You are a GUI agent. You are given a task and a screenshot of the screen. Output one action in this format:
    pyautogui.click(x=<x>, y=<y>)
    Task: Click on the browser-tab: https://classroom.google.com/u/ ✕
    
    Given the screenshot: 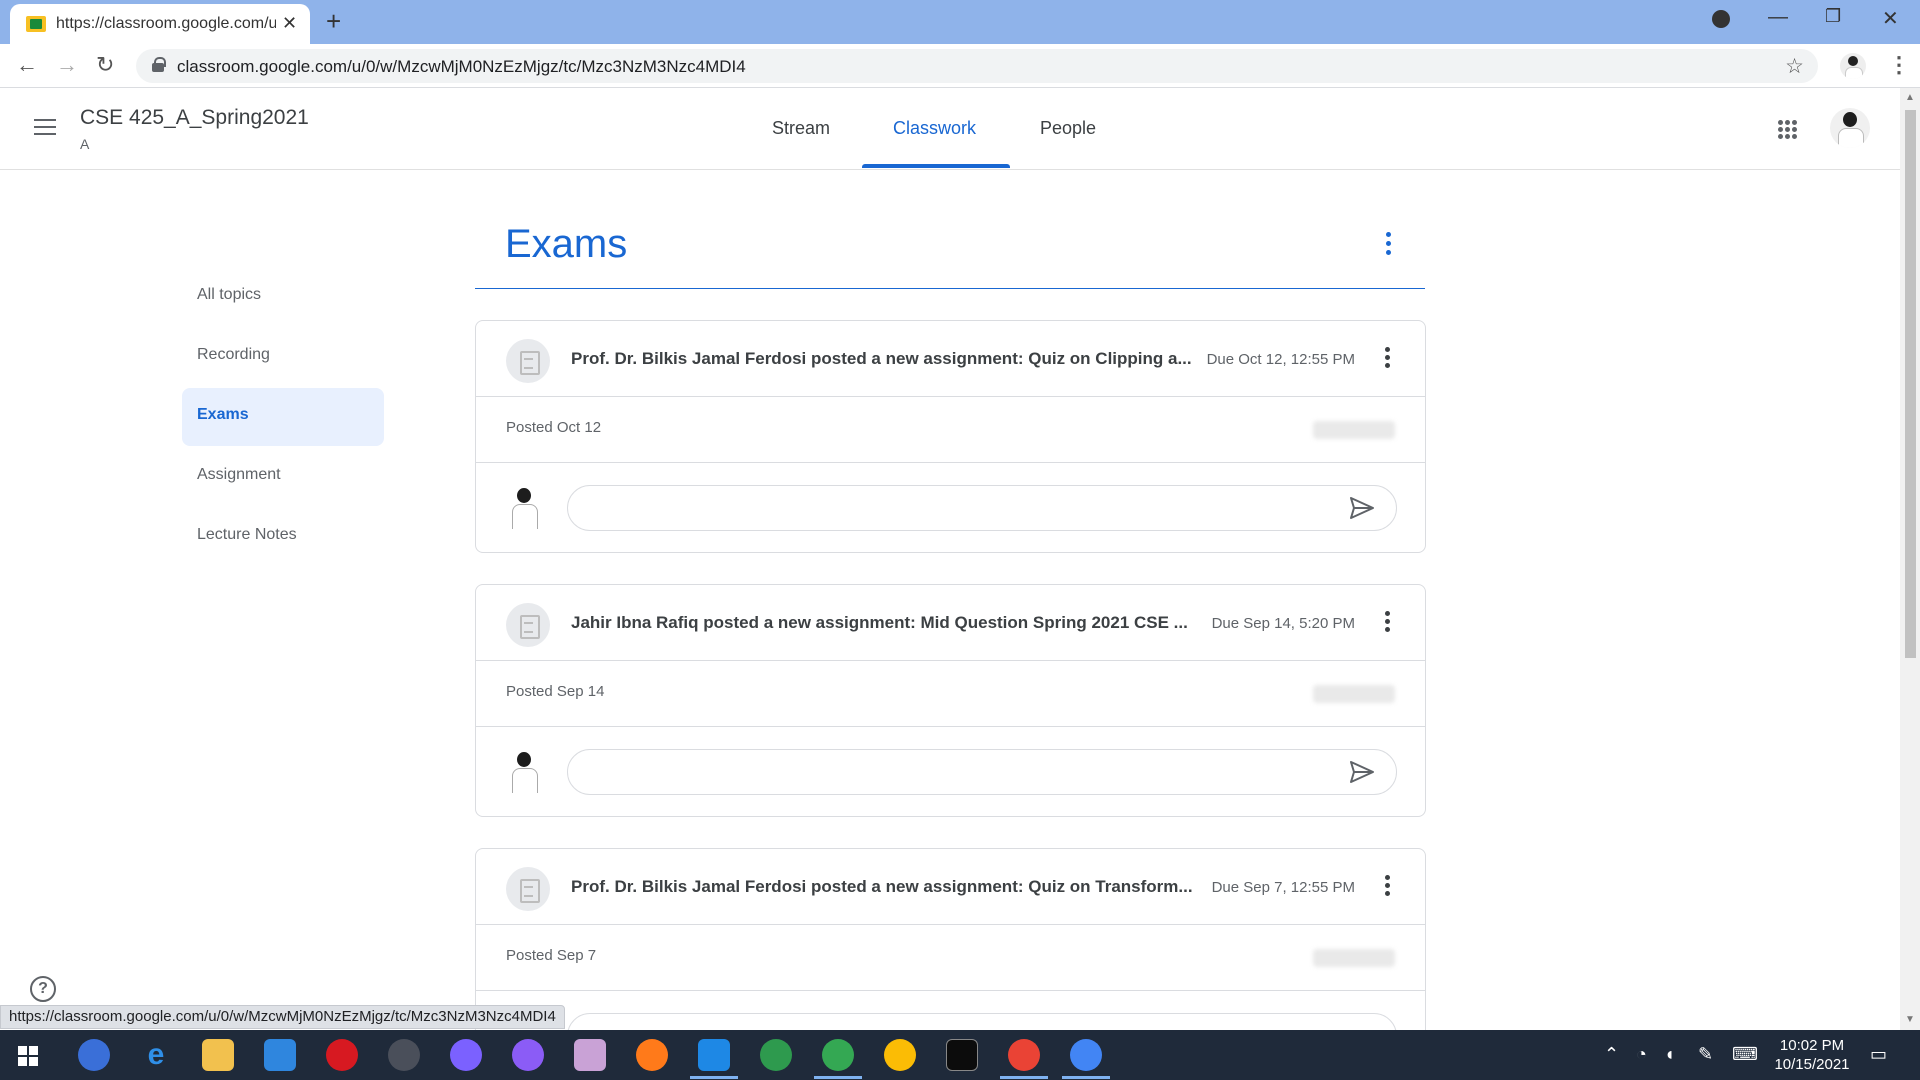 What is the action you would take?
    pyautogui.click(x=160, y=24)
    